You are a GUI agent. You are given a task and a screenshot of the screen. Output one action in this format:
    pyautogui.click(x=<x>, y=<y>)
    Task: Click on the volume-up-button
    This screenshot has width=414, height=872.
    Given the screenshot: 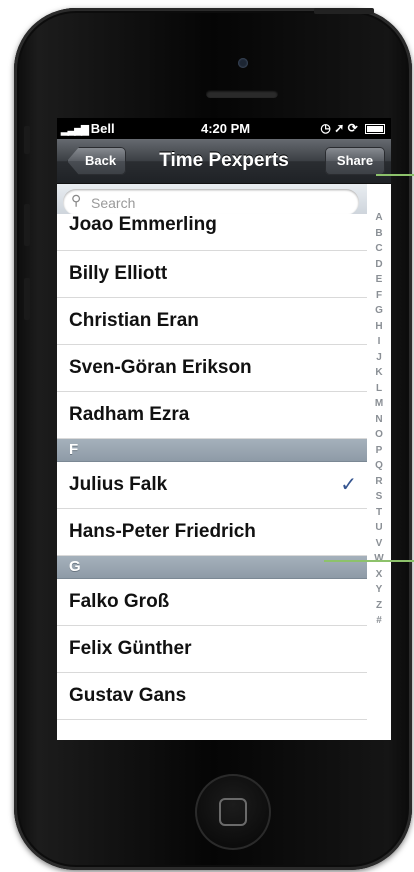 What is the action you would take?
    pyautogui.click(x=27, y=225)
    